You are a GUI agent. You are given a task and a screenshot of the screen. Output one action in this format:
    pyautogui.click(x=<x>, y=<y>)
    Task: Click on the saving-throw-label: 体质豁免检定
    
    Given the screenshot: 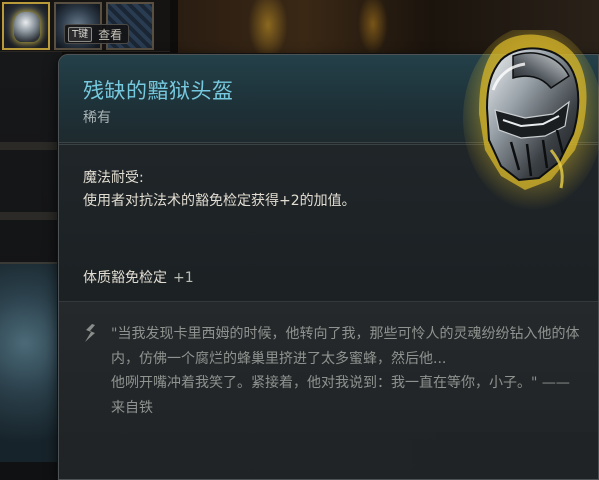 What is the action you would take?
    pyautogui.click(x=125, y=278)
    